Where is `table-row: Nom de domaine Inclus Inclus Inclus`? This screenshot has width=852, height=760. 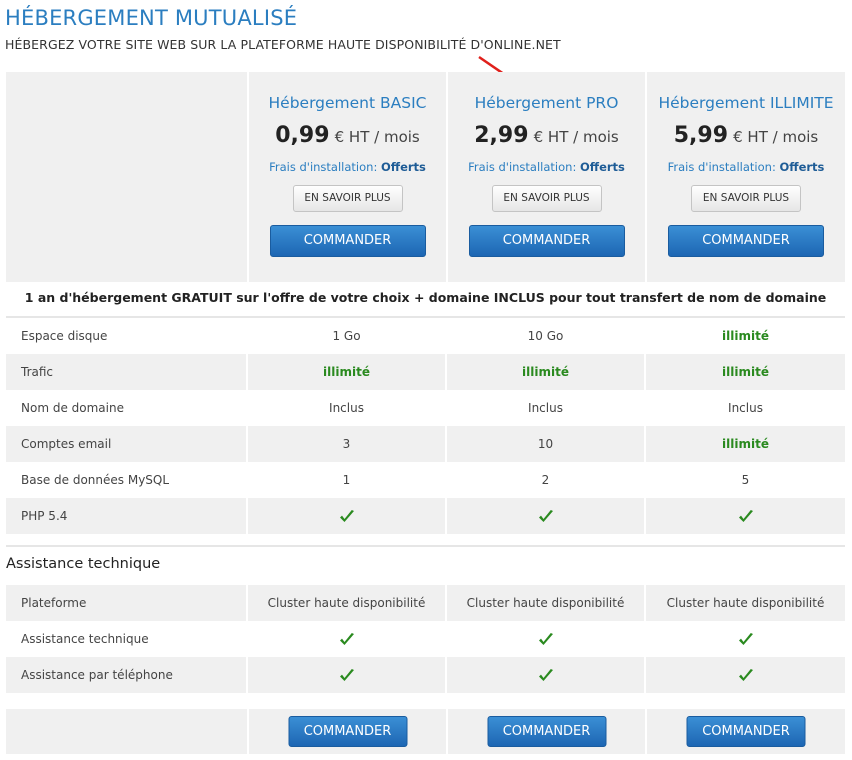 table-row: Nom de domaine Inclus Inclus Inclus is located at coordinates (425, 408).